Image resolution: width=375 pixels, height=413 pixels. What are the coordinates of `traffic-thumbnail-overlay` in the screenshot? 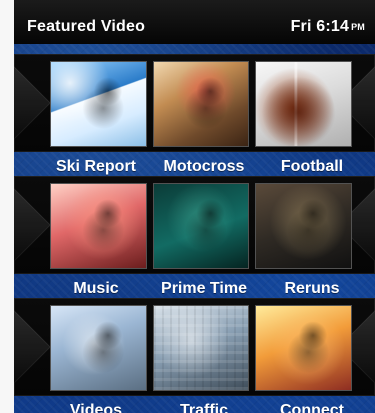 It's located at (201, 348).